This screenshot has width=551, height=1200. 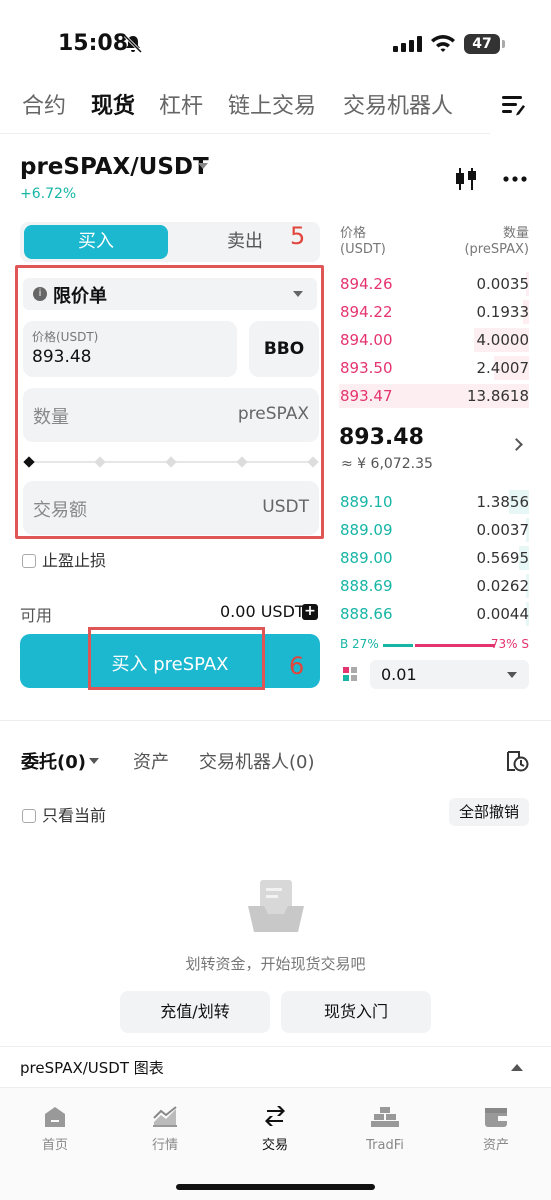 I want to click on ask-row: 893.50 2.4007, so click(x=434, y=368).